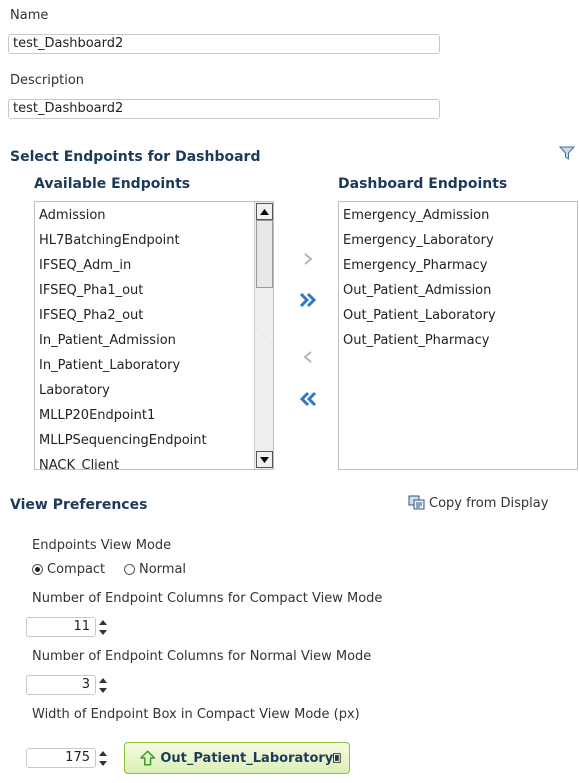 The height and width of the screenshot is (783, 579). Describe the element at coordinates (154, 461) in the screenshot. I see `list-item: NACK_Client` at that location.